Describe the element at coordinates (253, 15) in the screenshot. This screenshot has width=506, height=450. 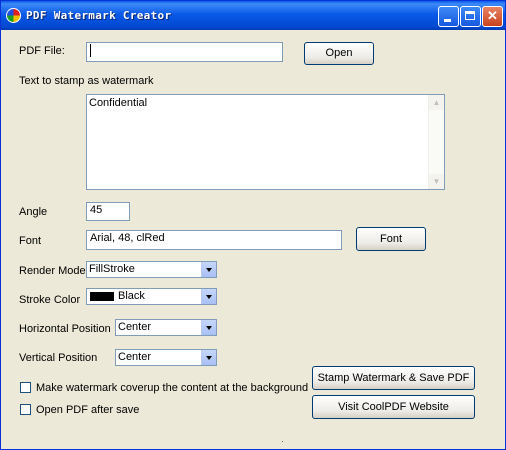
I see `title-bar: PDF Watermark Creator ✕` at that location.